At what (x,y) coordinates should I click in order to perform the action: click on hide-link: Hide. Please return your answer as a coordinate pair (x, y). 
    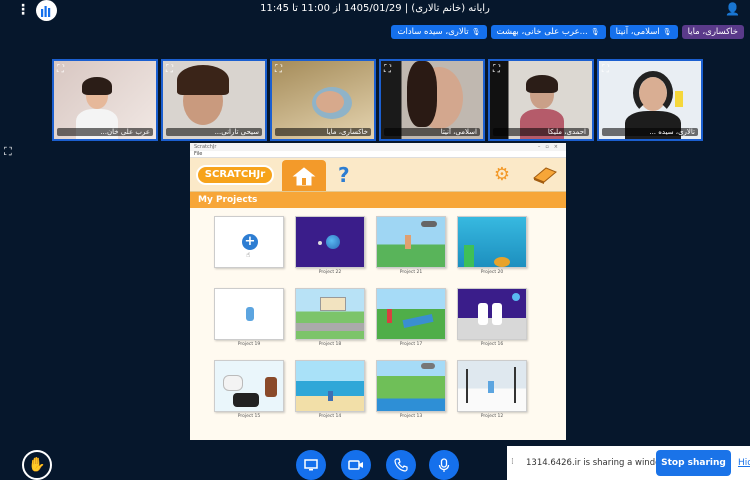
    Looking at the image, I should click on (744, 463).